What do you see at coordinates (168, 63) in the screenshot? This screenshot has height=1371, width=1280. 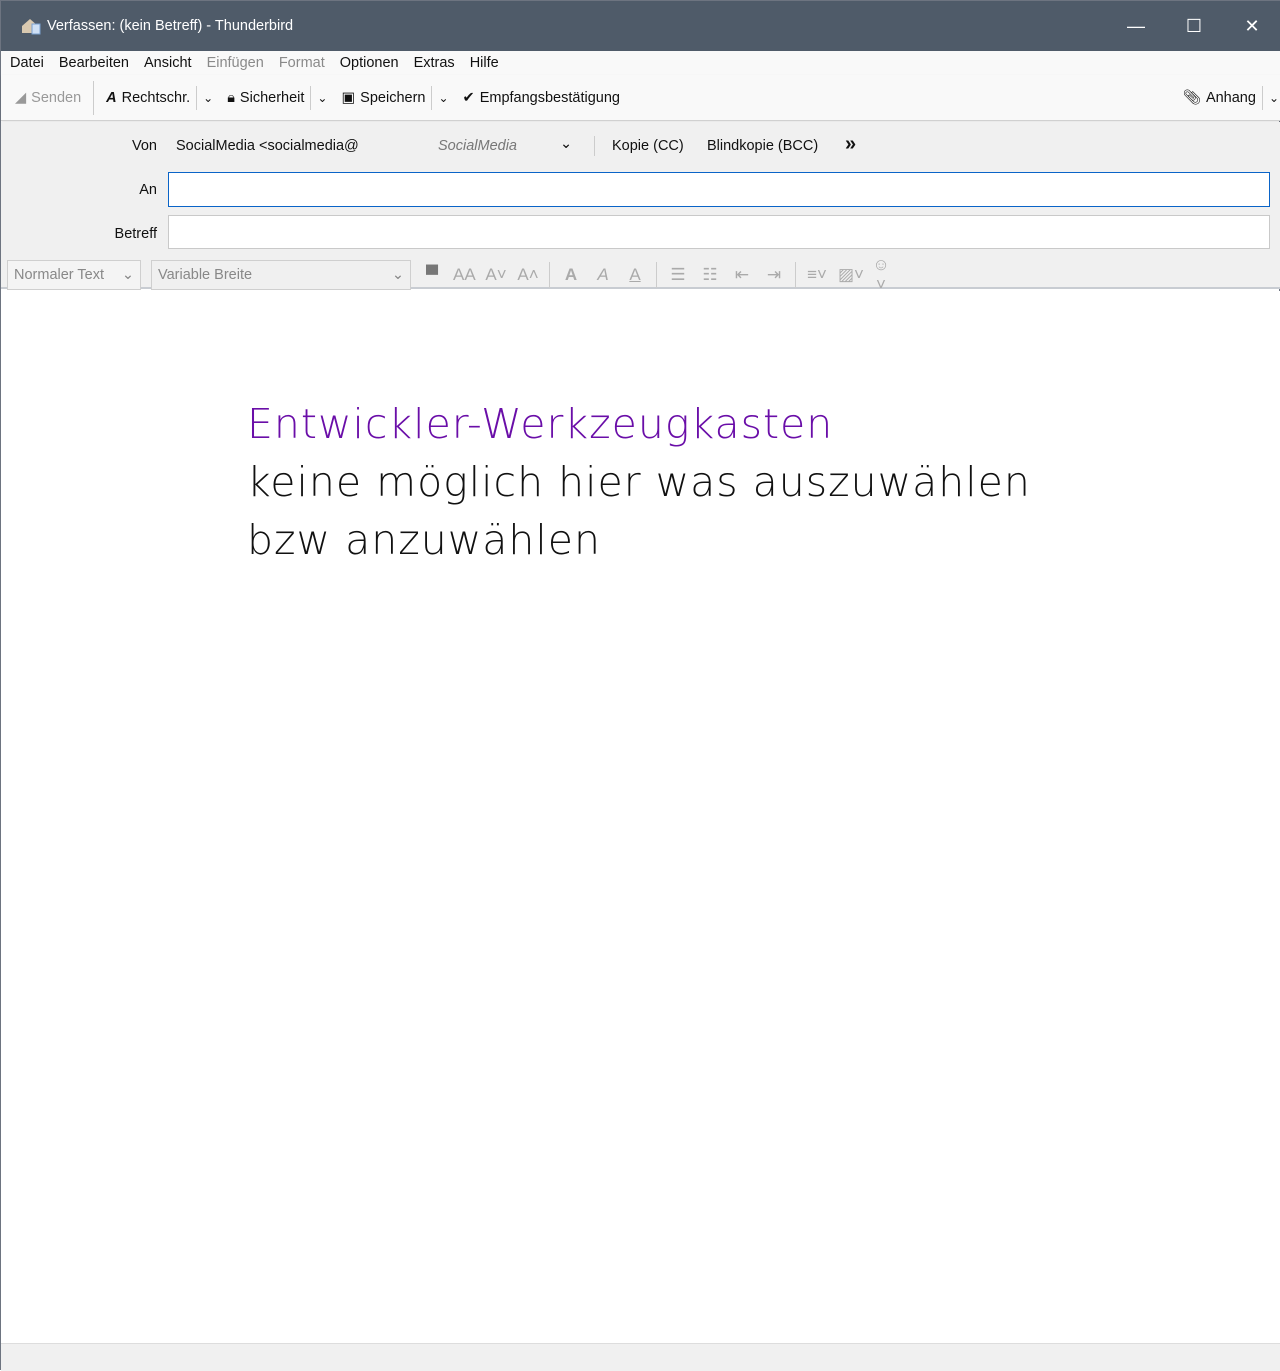 I see `menu-ansicht: Ansicht` at bounding box center [168, 63].